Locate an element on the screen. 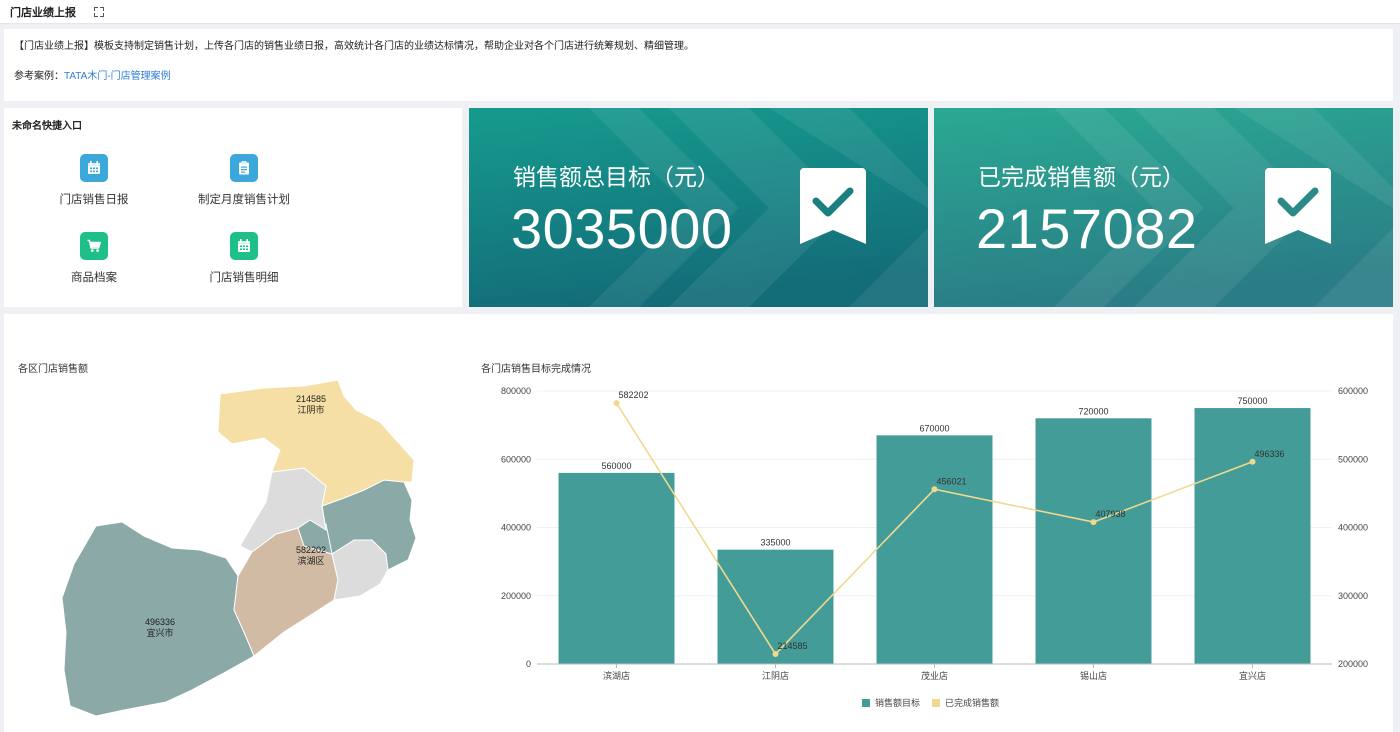 This screenshot has height=732, width=1400. kpi-card-sales-target: 销售额总目标（元） 3035000 is located at coordinates (698, 207).